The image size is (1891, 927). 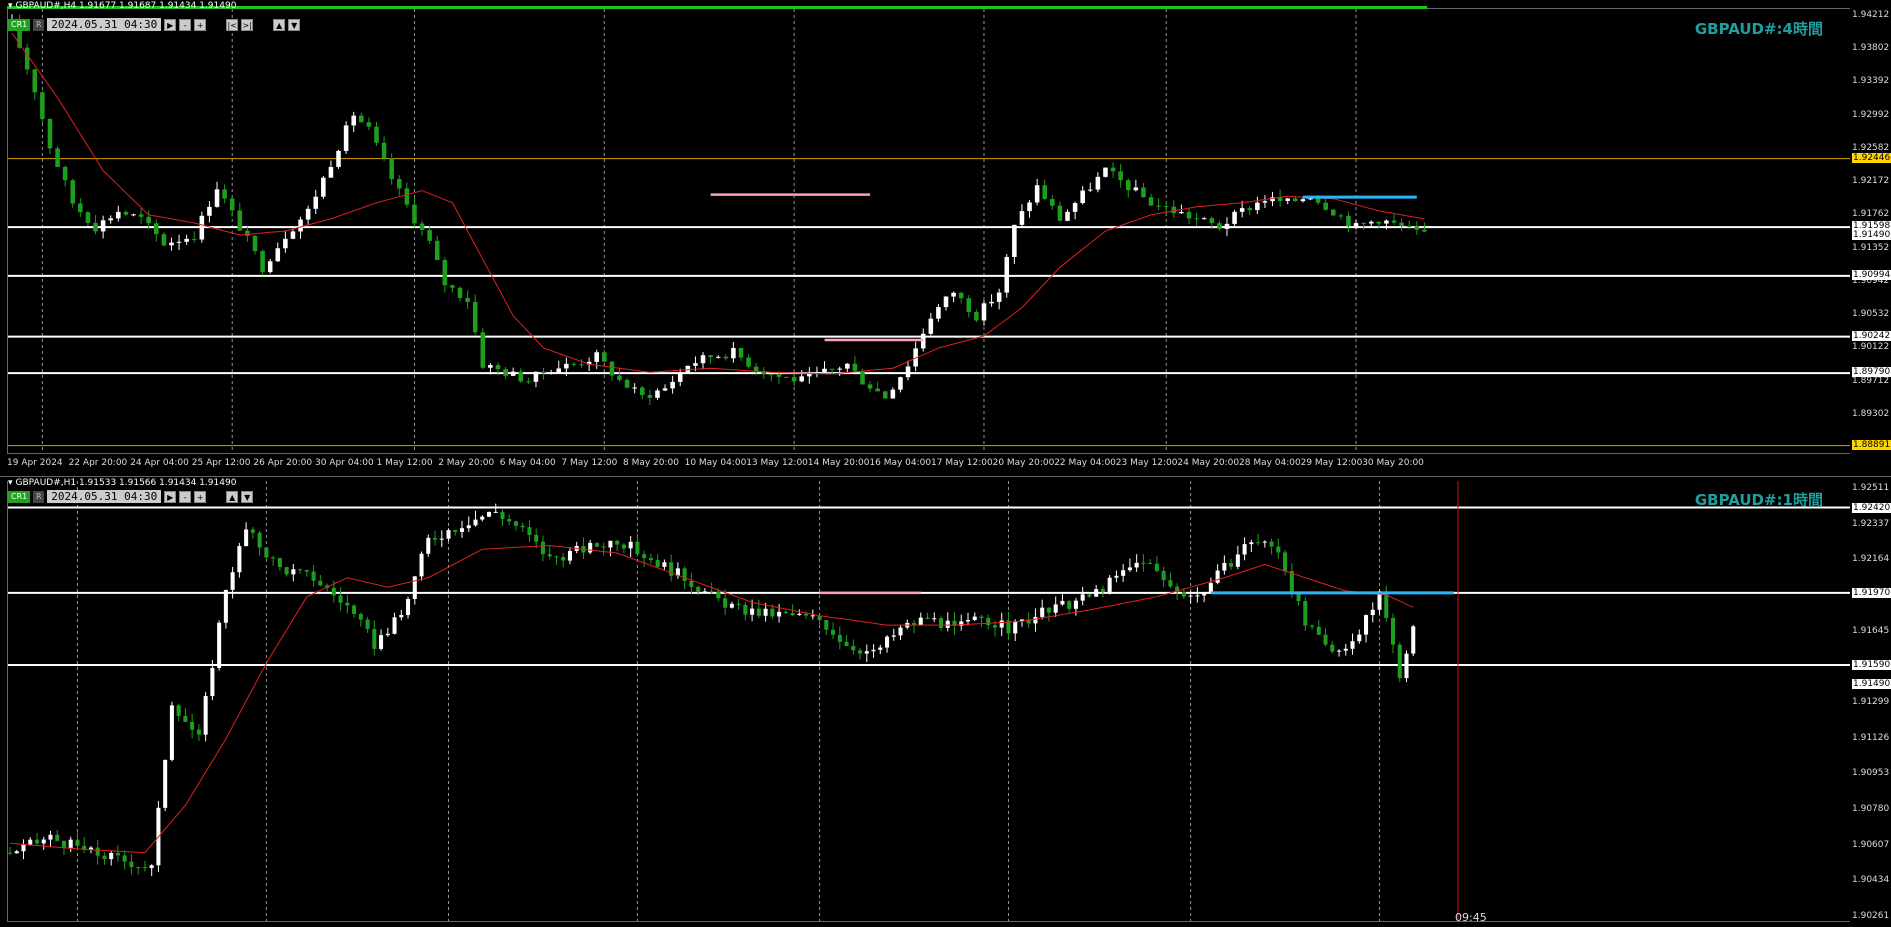 I want to click on h4-up-button: ▲, so click(x=279, y=24).